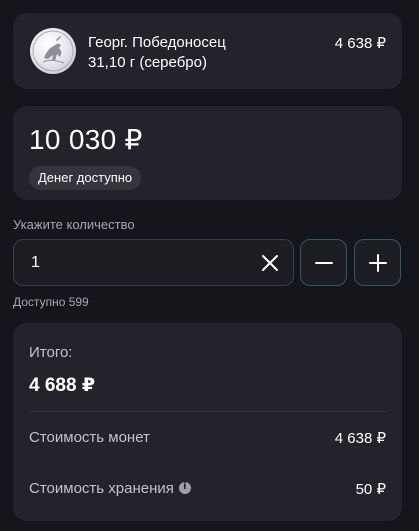  Describe the element at coordinates (74, 224) in the screenshot. I see `quantity-label: Укажите количество` at that location.